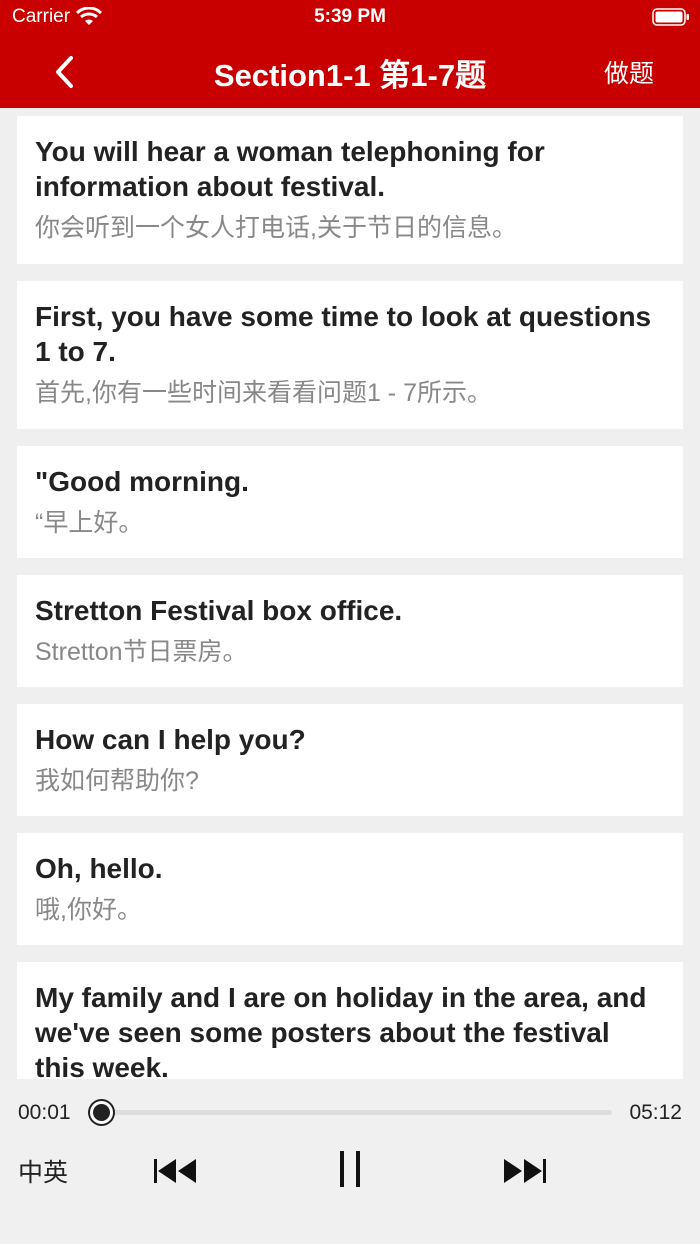 Image resolution: width=700 pixels, height=1244 pixels. I want to click on transcript-item: Oh, hello. 哦,你好。, so click(350, 889).